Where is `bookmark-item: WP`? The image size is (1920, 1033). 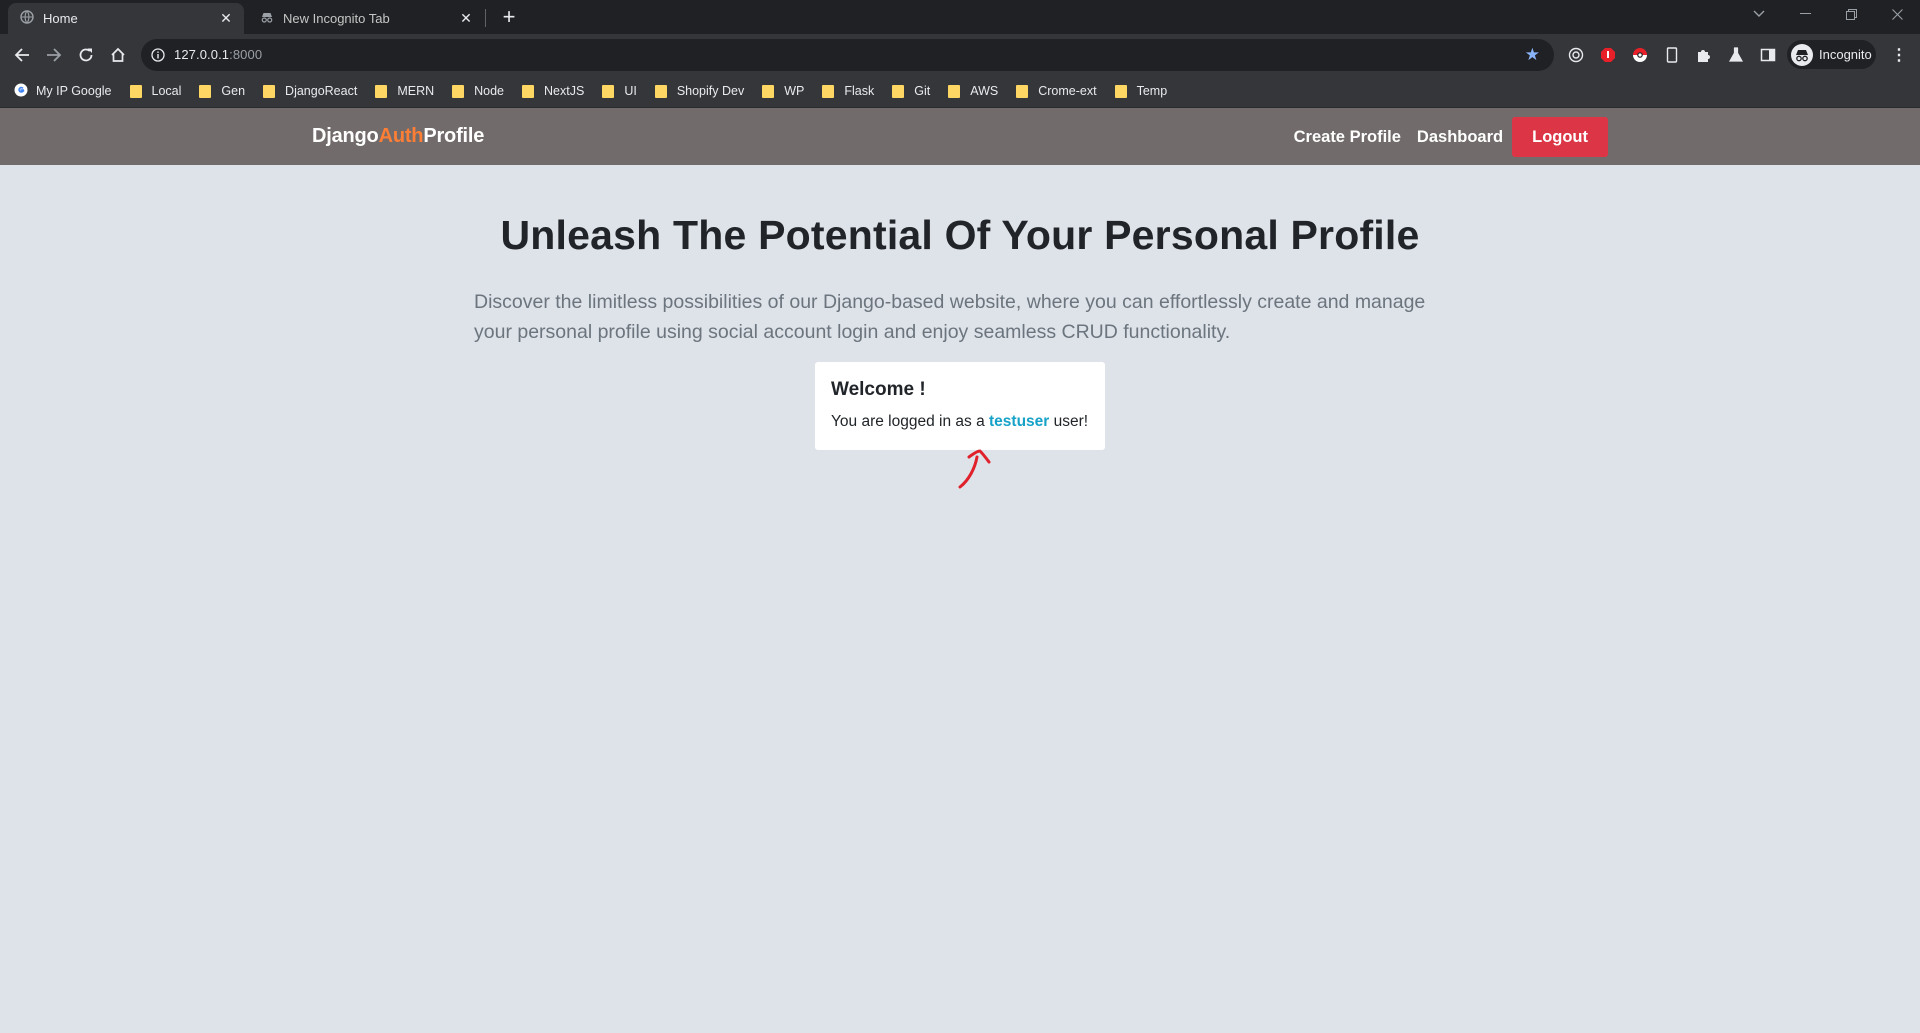
bookmark-item: WP is located at coordinates (783, 91).